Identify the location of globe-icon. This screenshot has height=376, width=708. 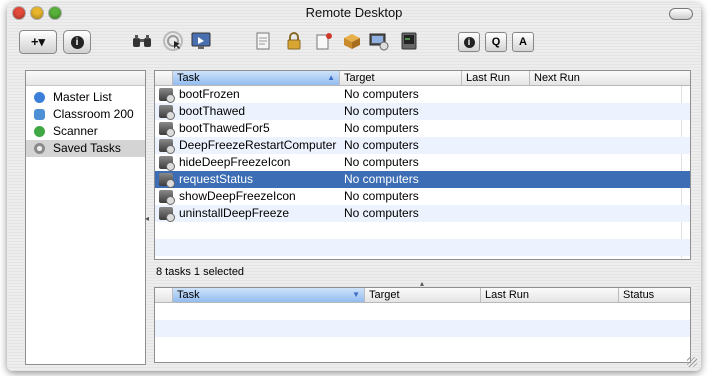
(39, 97).